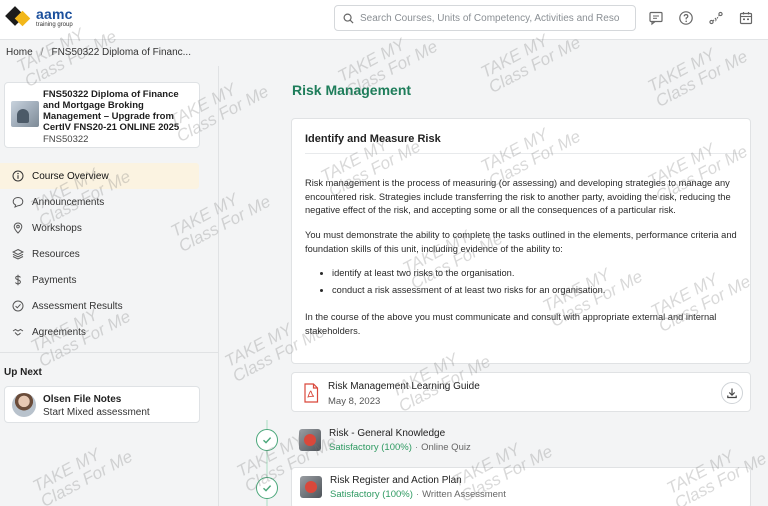 The image size is (768, 506). Describe the element at coordinates (354, 401) in the screenshot. I see `document-date: May 8, 2023` at that location.